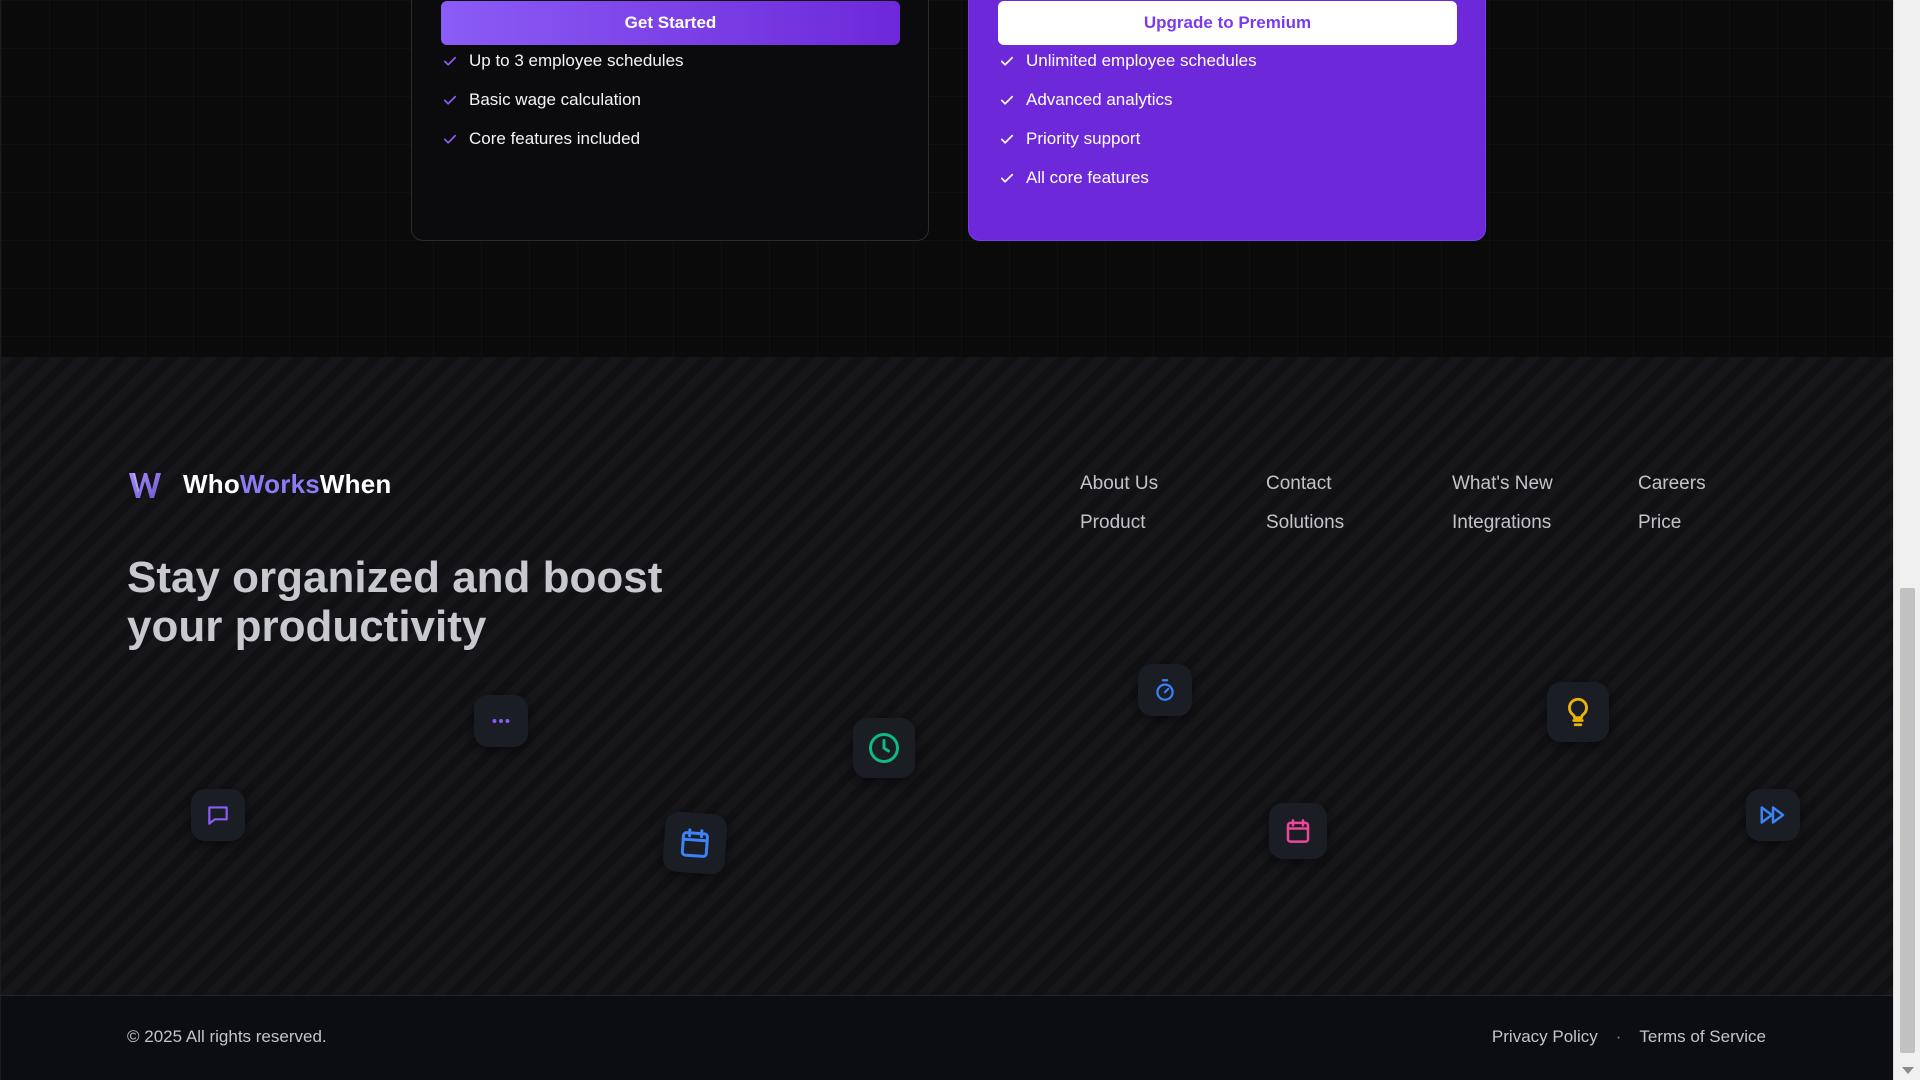 This screenshot has height=1080, width=1920. What do you see at coordinates (1708, 483) in the screenshot?
I see `nav-link-careers: Careers` at bounding box center [1708, 483].